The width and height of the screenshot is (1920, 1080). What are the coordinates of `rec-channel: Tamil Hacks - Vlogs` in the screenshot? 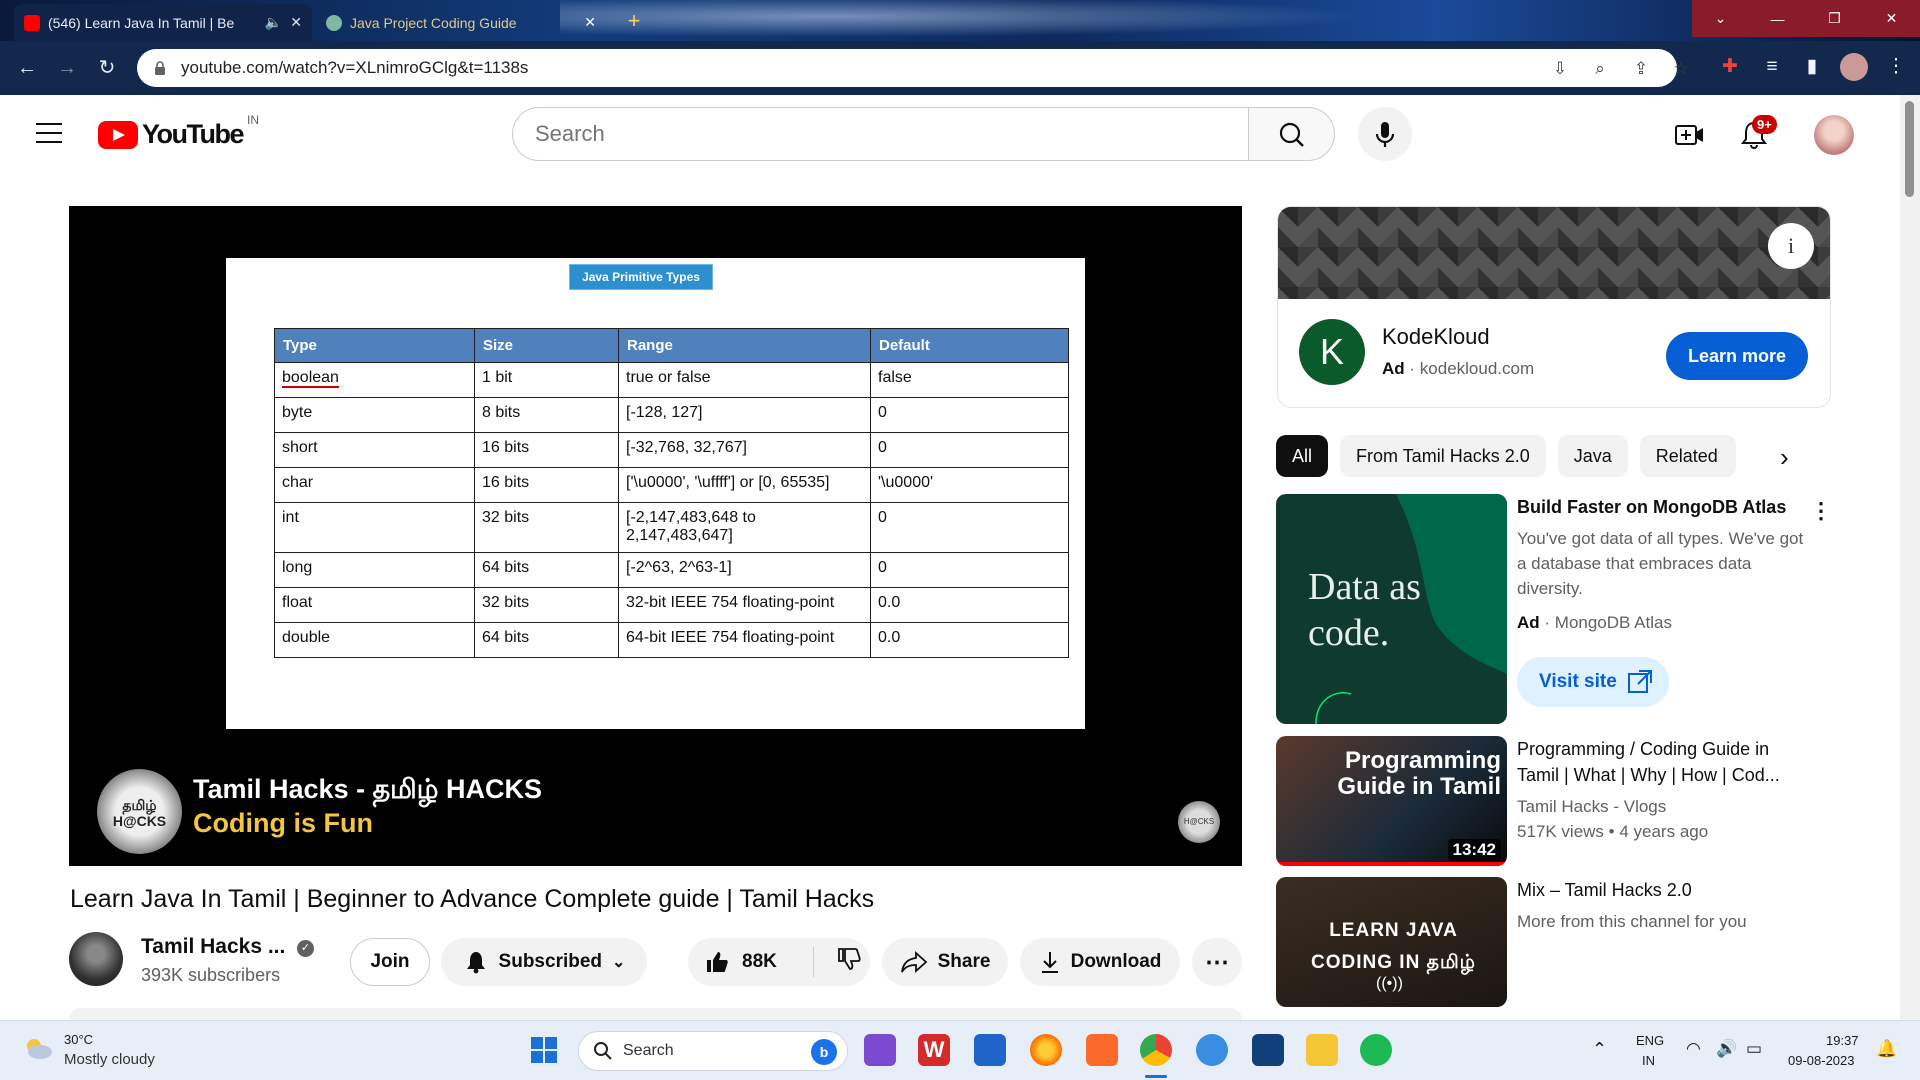 It's located at (1662, 806).